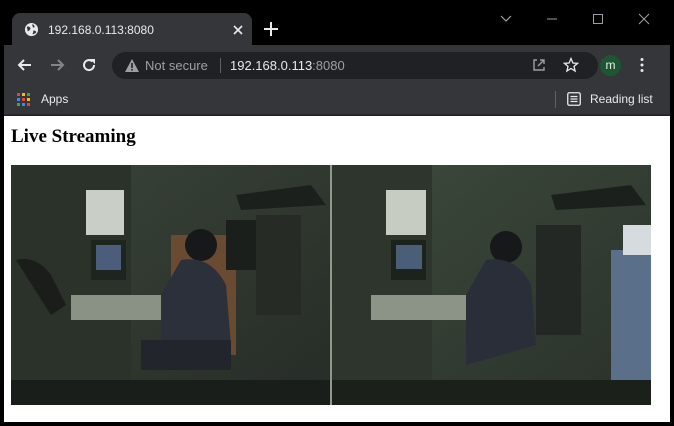 The image size is (674, 426). Describe the element at coordinates (644, 19) in the screenshot. I see `window-close-button` at that location.